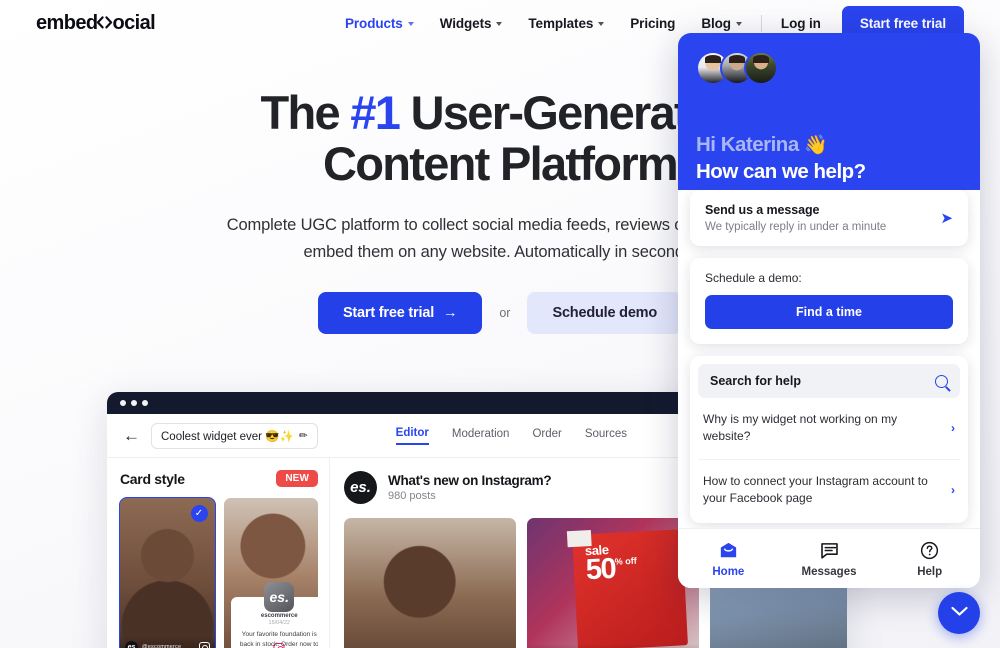 This screenshot has width=1000, height=648. I want to click on arrow-right-icon: →, so click(450, 312).